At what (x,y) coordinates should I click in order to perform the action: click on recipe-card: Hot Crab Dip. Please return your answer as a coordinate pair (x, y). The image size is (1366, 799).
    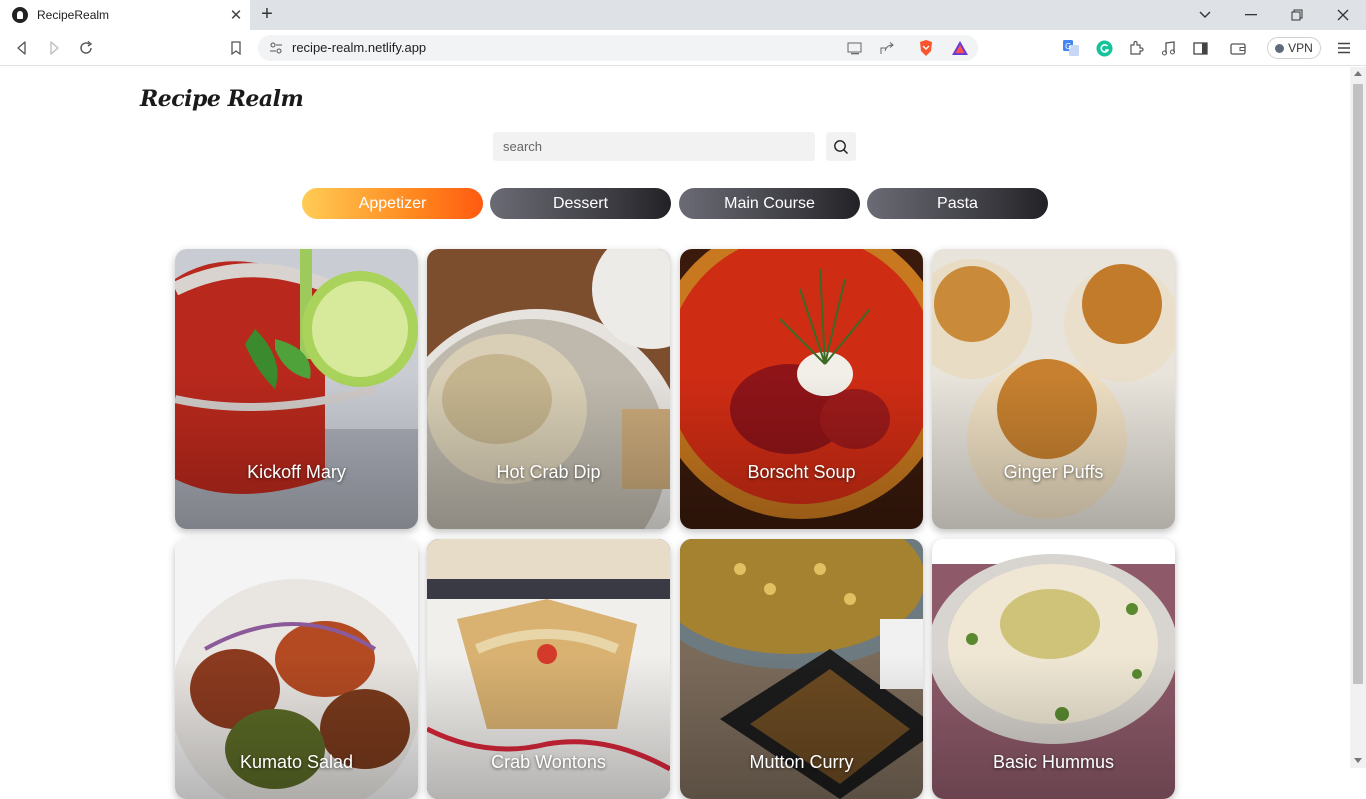
    Looking at the image, I should click on (548, 389).